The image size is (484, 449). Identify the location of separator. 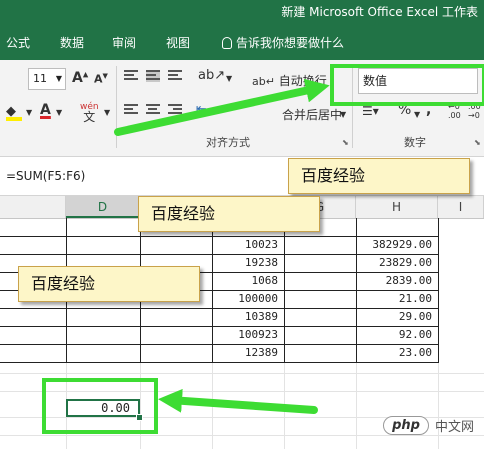
(116, 107).